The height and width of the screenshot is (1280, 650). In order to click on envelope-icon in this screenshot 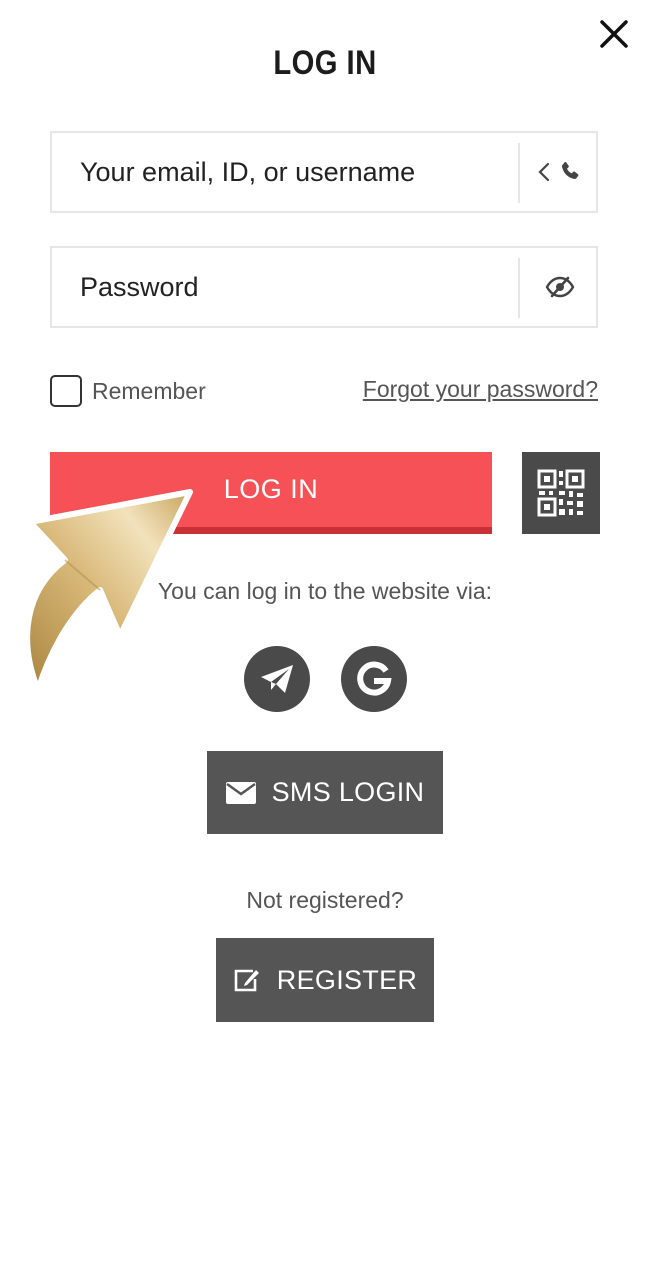, I will do `click(240, 792)`.